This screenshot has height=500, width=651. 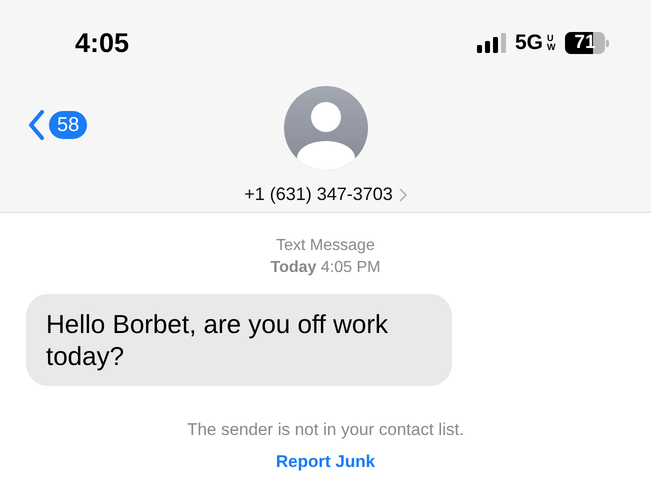 What do you see at coordinates (551, 43) in the screenshot?
I see `network-type-label: UW` at bounding box center [551, 43].